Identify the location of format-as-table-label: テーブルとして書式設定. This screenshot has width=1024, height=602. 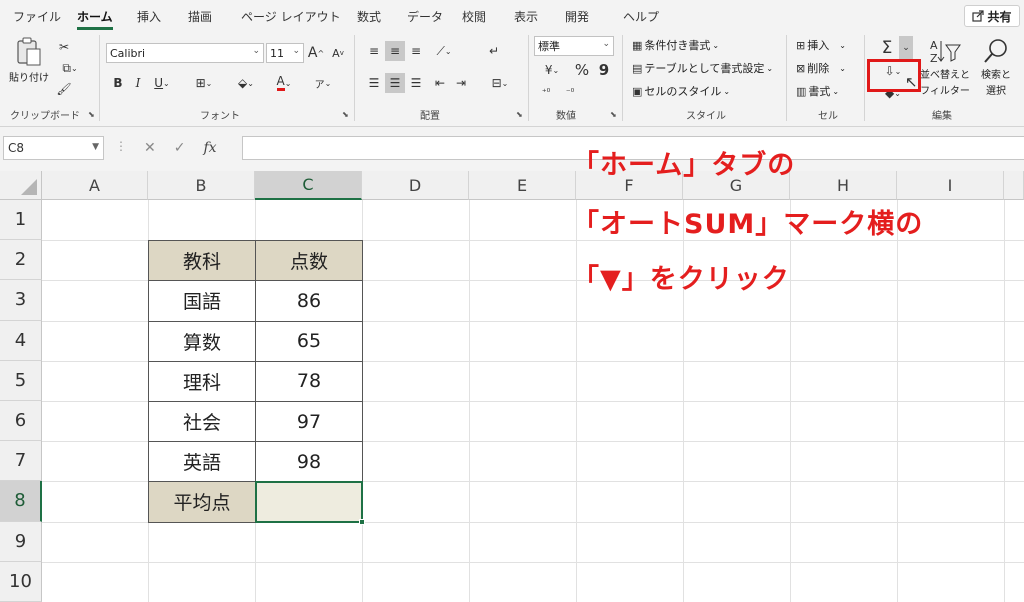
(704, 68).